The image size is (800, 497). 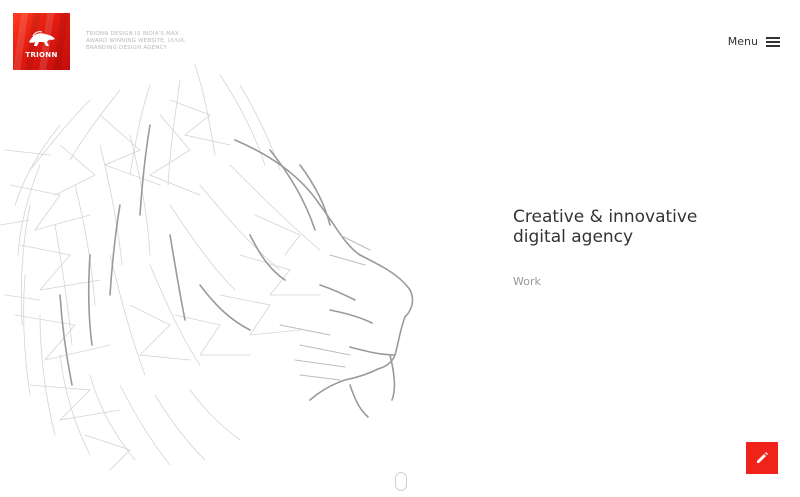 I want to click on mouse-scroll-icon, so click(x=401, y=481).